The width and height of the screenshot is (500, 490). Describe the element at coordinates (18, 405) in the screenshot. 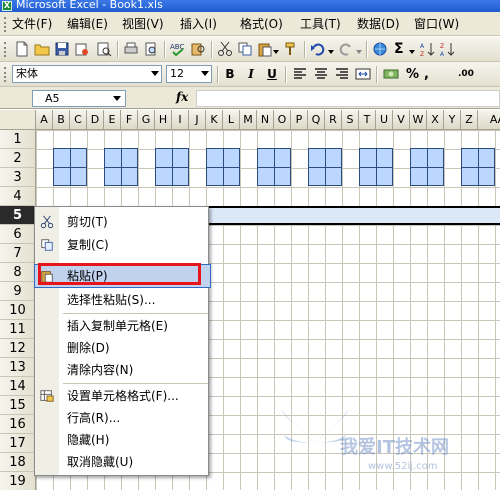

I see `row-header-15: 15` at that location.